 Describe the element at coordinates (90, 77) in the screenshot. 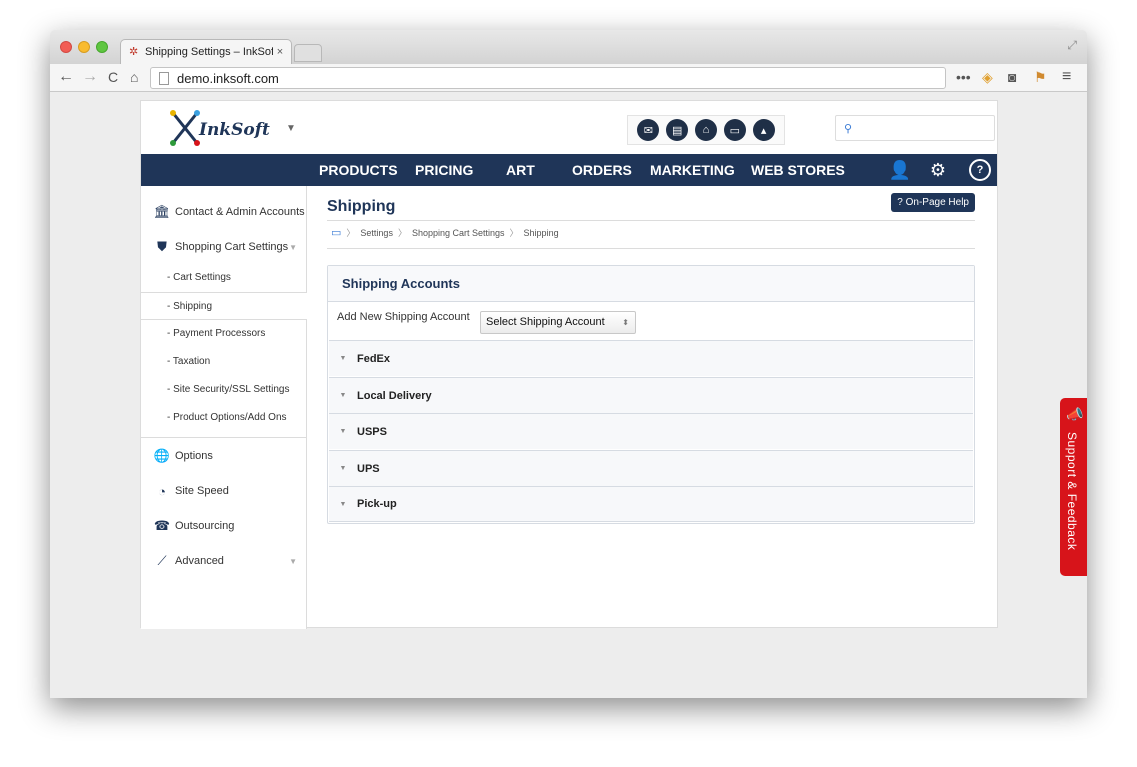

I see `forward-icon: →` at that location.